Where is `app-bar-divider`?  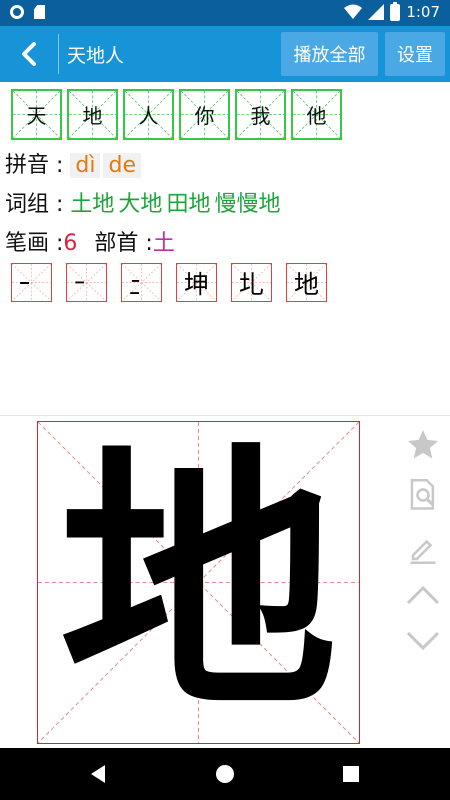
app-bar-divider is located at coordinates (58, 54).